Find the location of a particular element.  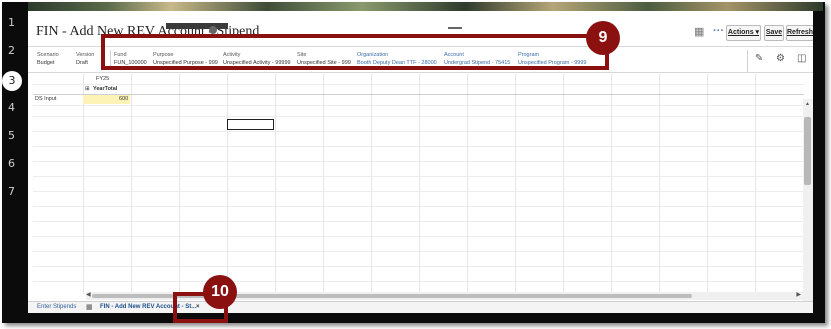

save-button: Save is located at coordinates (774, 33).